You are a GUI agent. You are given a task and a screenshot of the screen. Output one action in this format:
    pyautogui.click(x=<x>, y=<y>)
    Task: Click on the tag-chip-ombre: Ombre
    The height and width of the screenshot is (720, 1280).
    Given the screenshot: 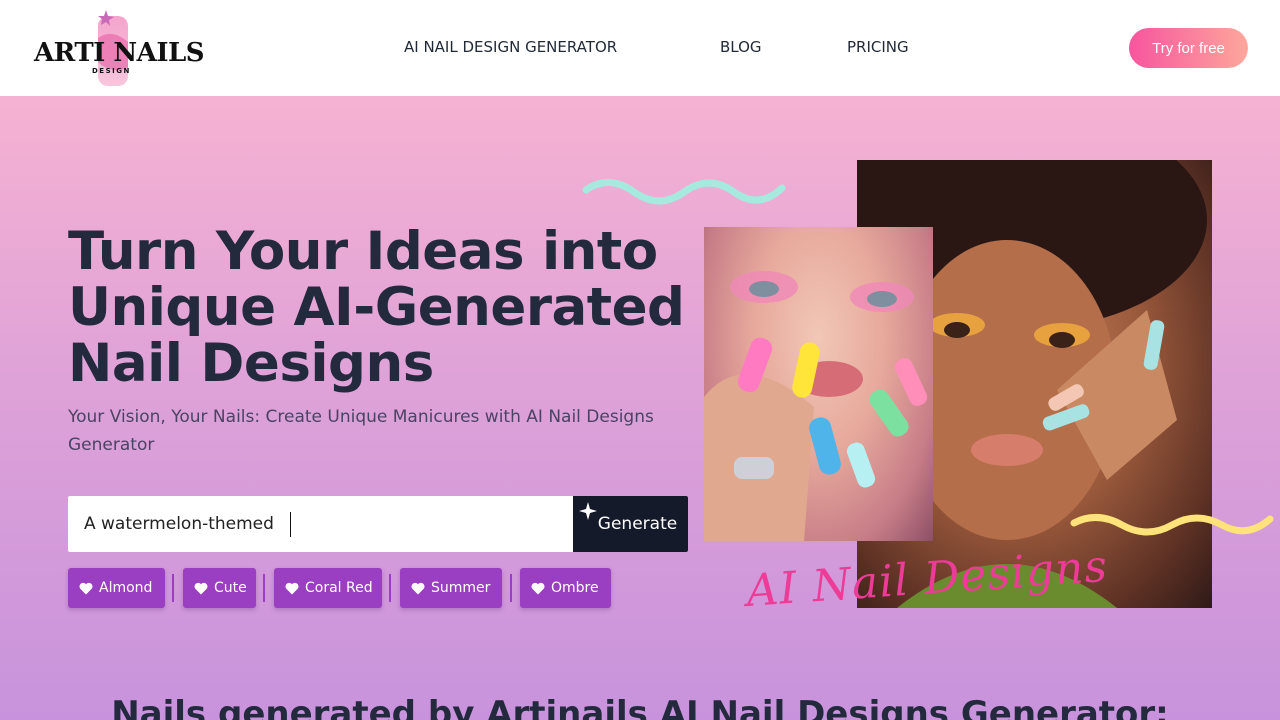 What is the action you would take?
    pyautogui.click(x=565, y=588)
    